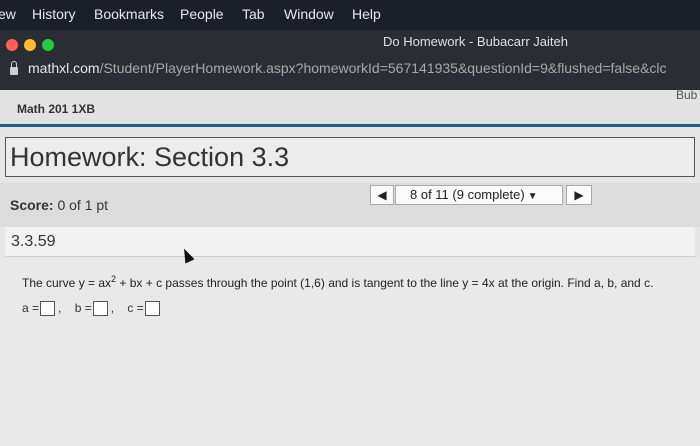 This screenshot has height=446, width=700. What do you see at coordinates (30, 45) in the screenshot?
I see `minimize-window-button` at bounding box center [30, 45].